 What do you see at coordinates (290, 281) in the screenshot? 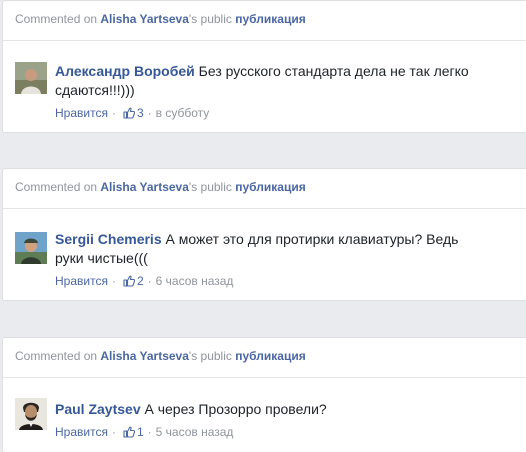
I see `comment-meta: Нравится · 2 · 6 часов назад` at bounding box center [290, 281].